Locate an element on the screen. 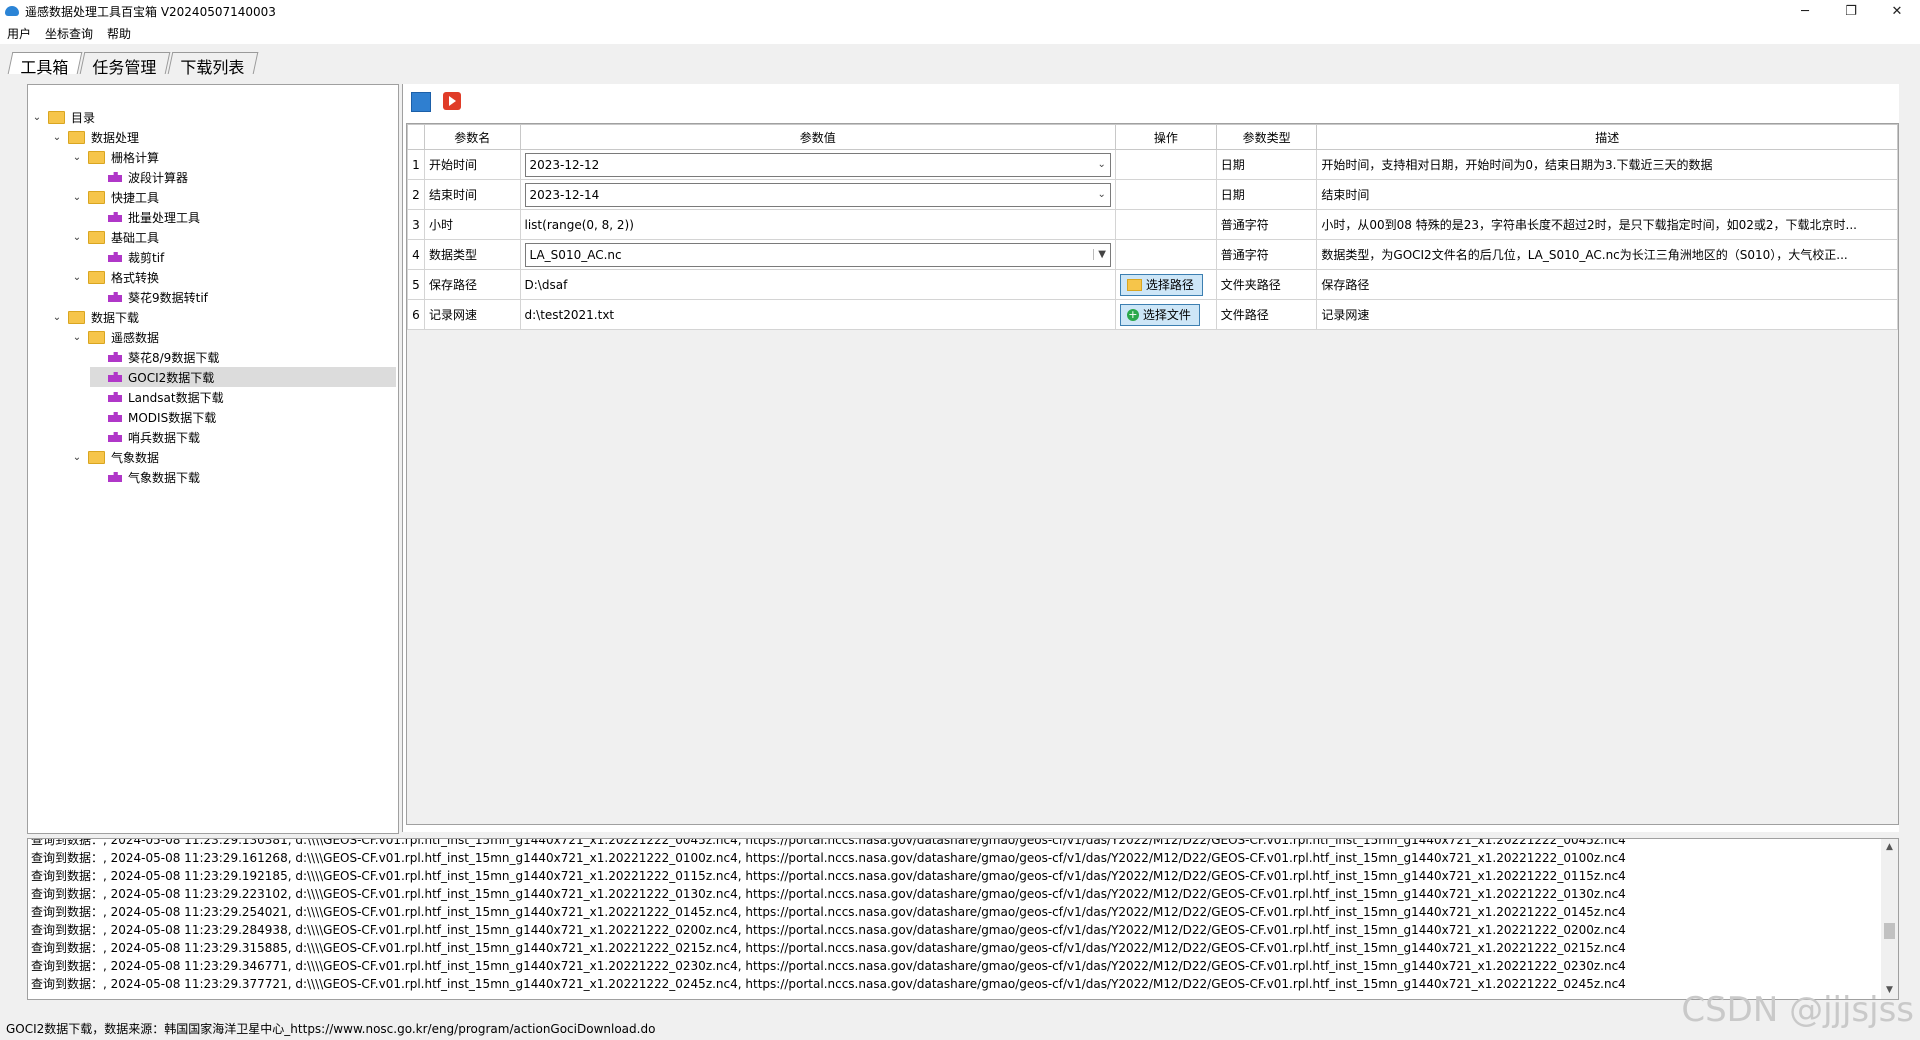  select-file-button: + 选择文件 is located at coordinates (1159, 314).